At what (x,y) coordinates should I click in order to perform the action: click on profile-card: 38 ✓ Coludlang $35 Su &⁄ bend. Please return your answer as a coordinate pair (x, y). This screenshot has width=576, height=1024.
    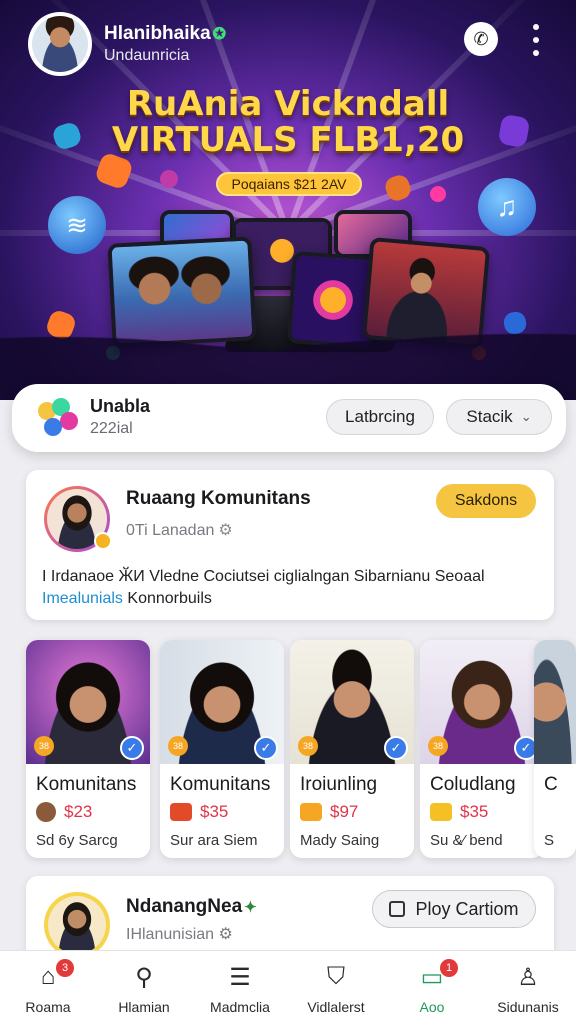
    Looking at the image, I should click on (482, 749).